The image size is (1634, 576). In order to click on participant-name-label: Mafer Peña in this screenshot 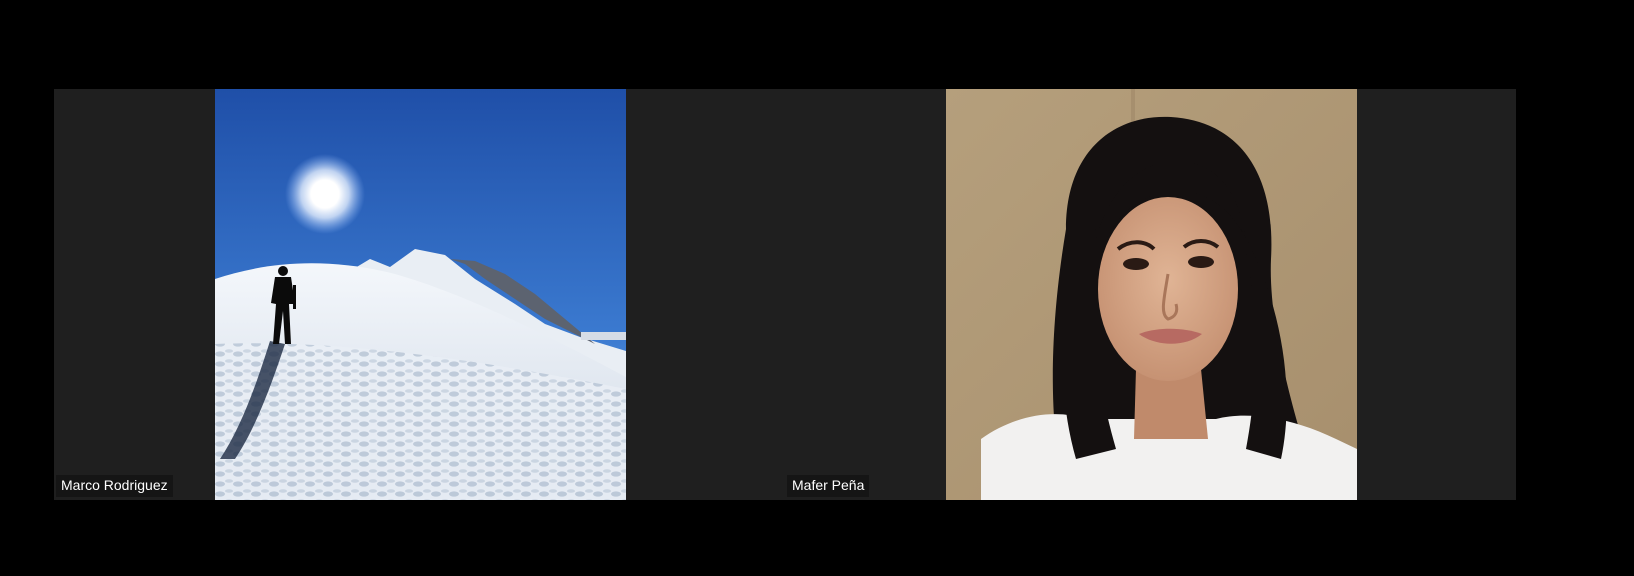, I will do `click(828, 486)`.